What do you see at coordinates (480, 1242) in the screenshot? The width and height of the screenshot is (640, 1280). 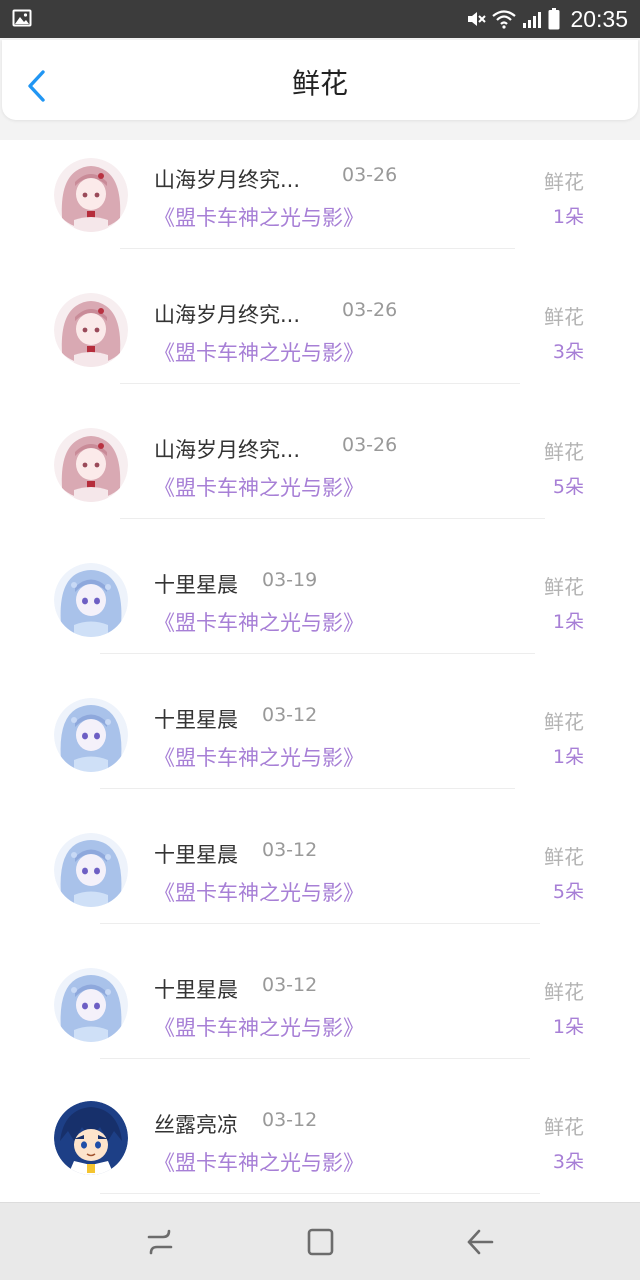 I see `back-icon` at bounding box center [480, 1242].